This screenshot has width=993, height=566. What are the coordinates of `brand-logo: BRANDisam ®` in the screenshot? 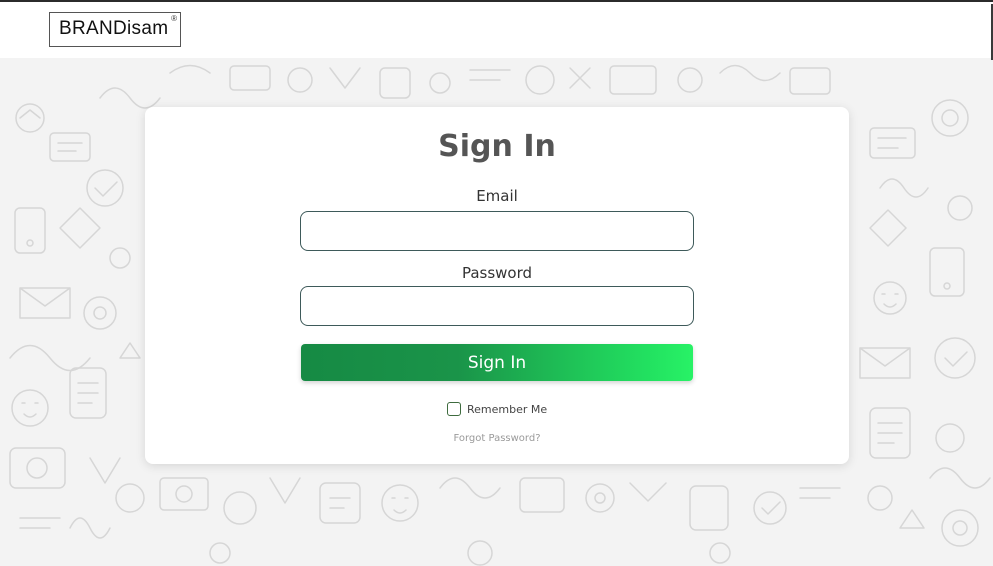 It's located at (115, 29).